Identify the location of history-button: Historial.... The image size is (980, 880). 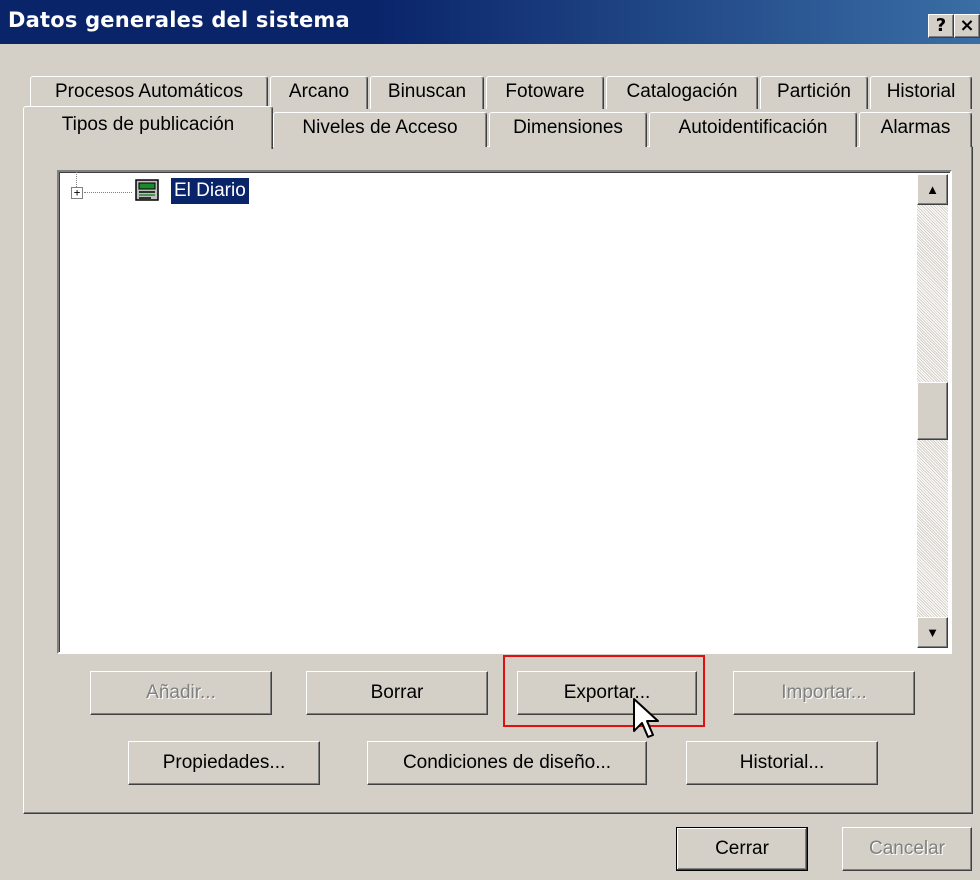
(782, 763).